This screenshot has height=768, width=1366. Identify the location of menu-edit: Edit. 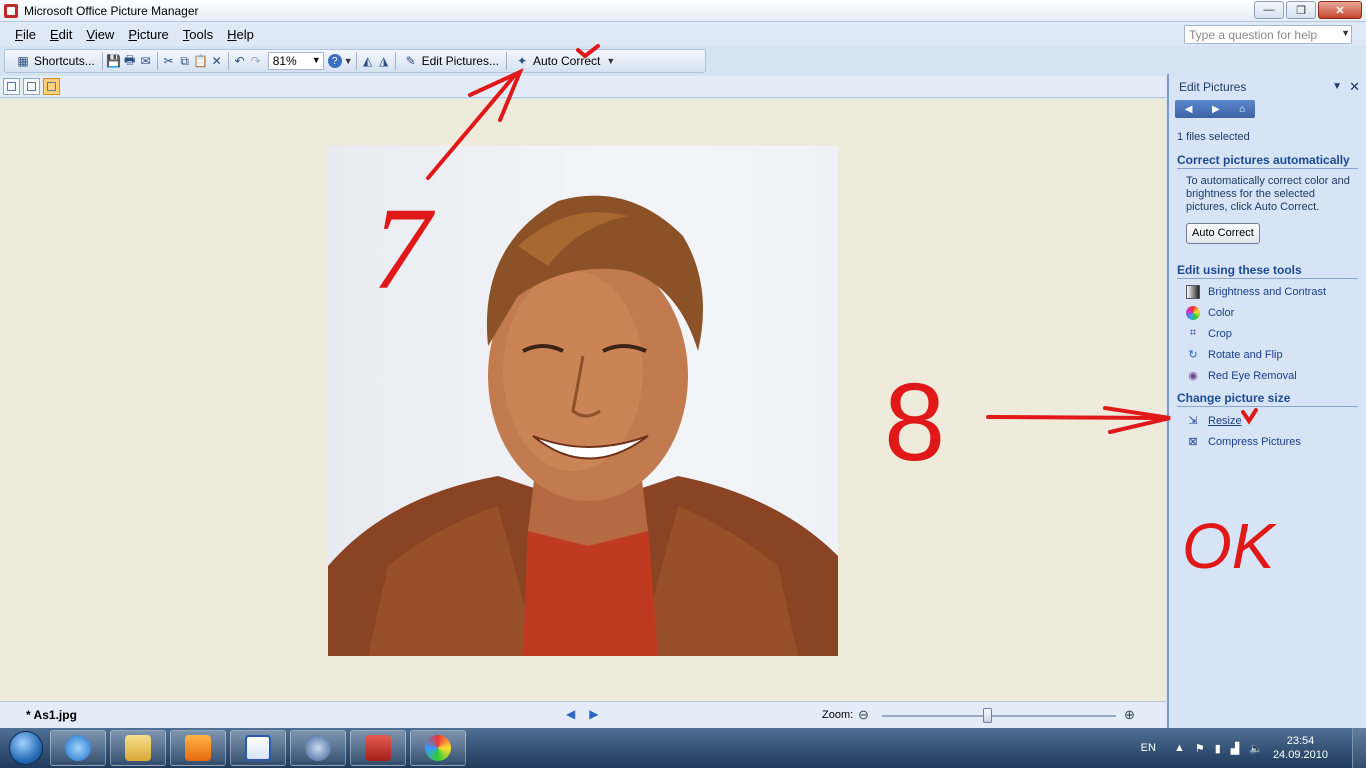
(61, 34).